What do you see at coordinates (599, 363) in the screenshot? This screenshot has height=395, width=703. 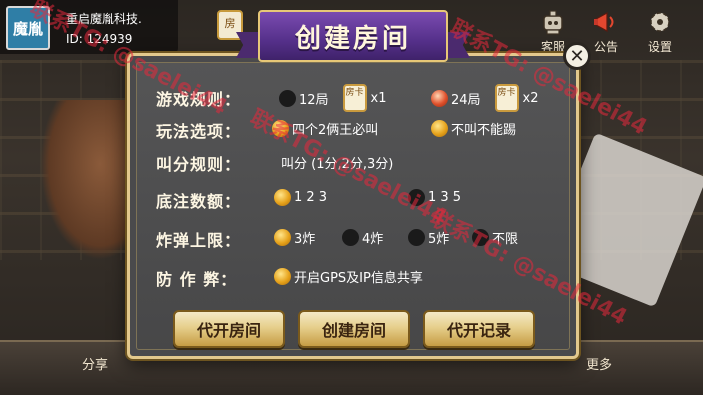 I see `more-button: 更多` at bounding box center [599, 363].